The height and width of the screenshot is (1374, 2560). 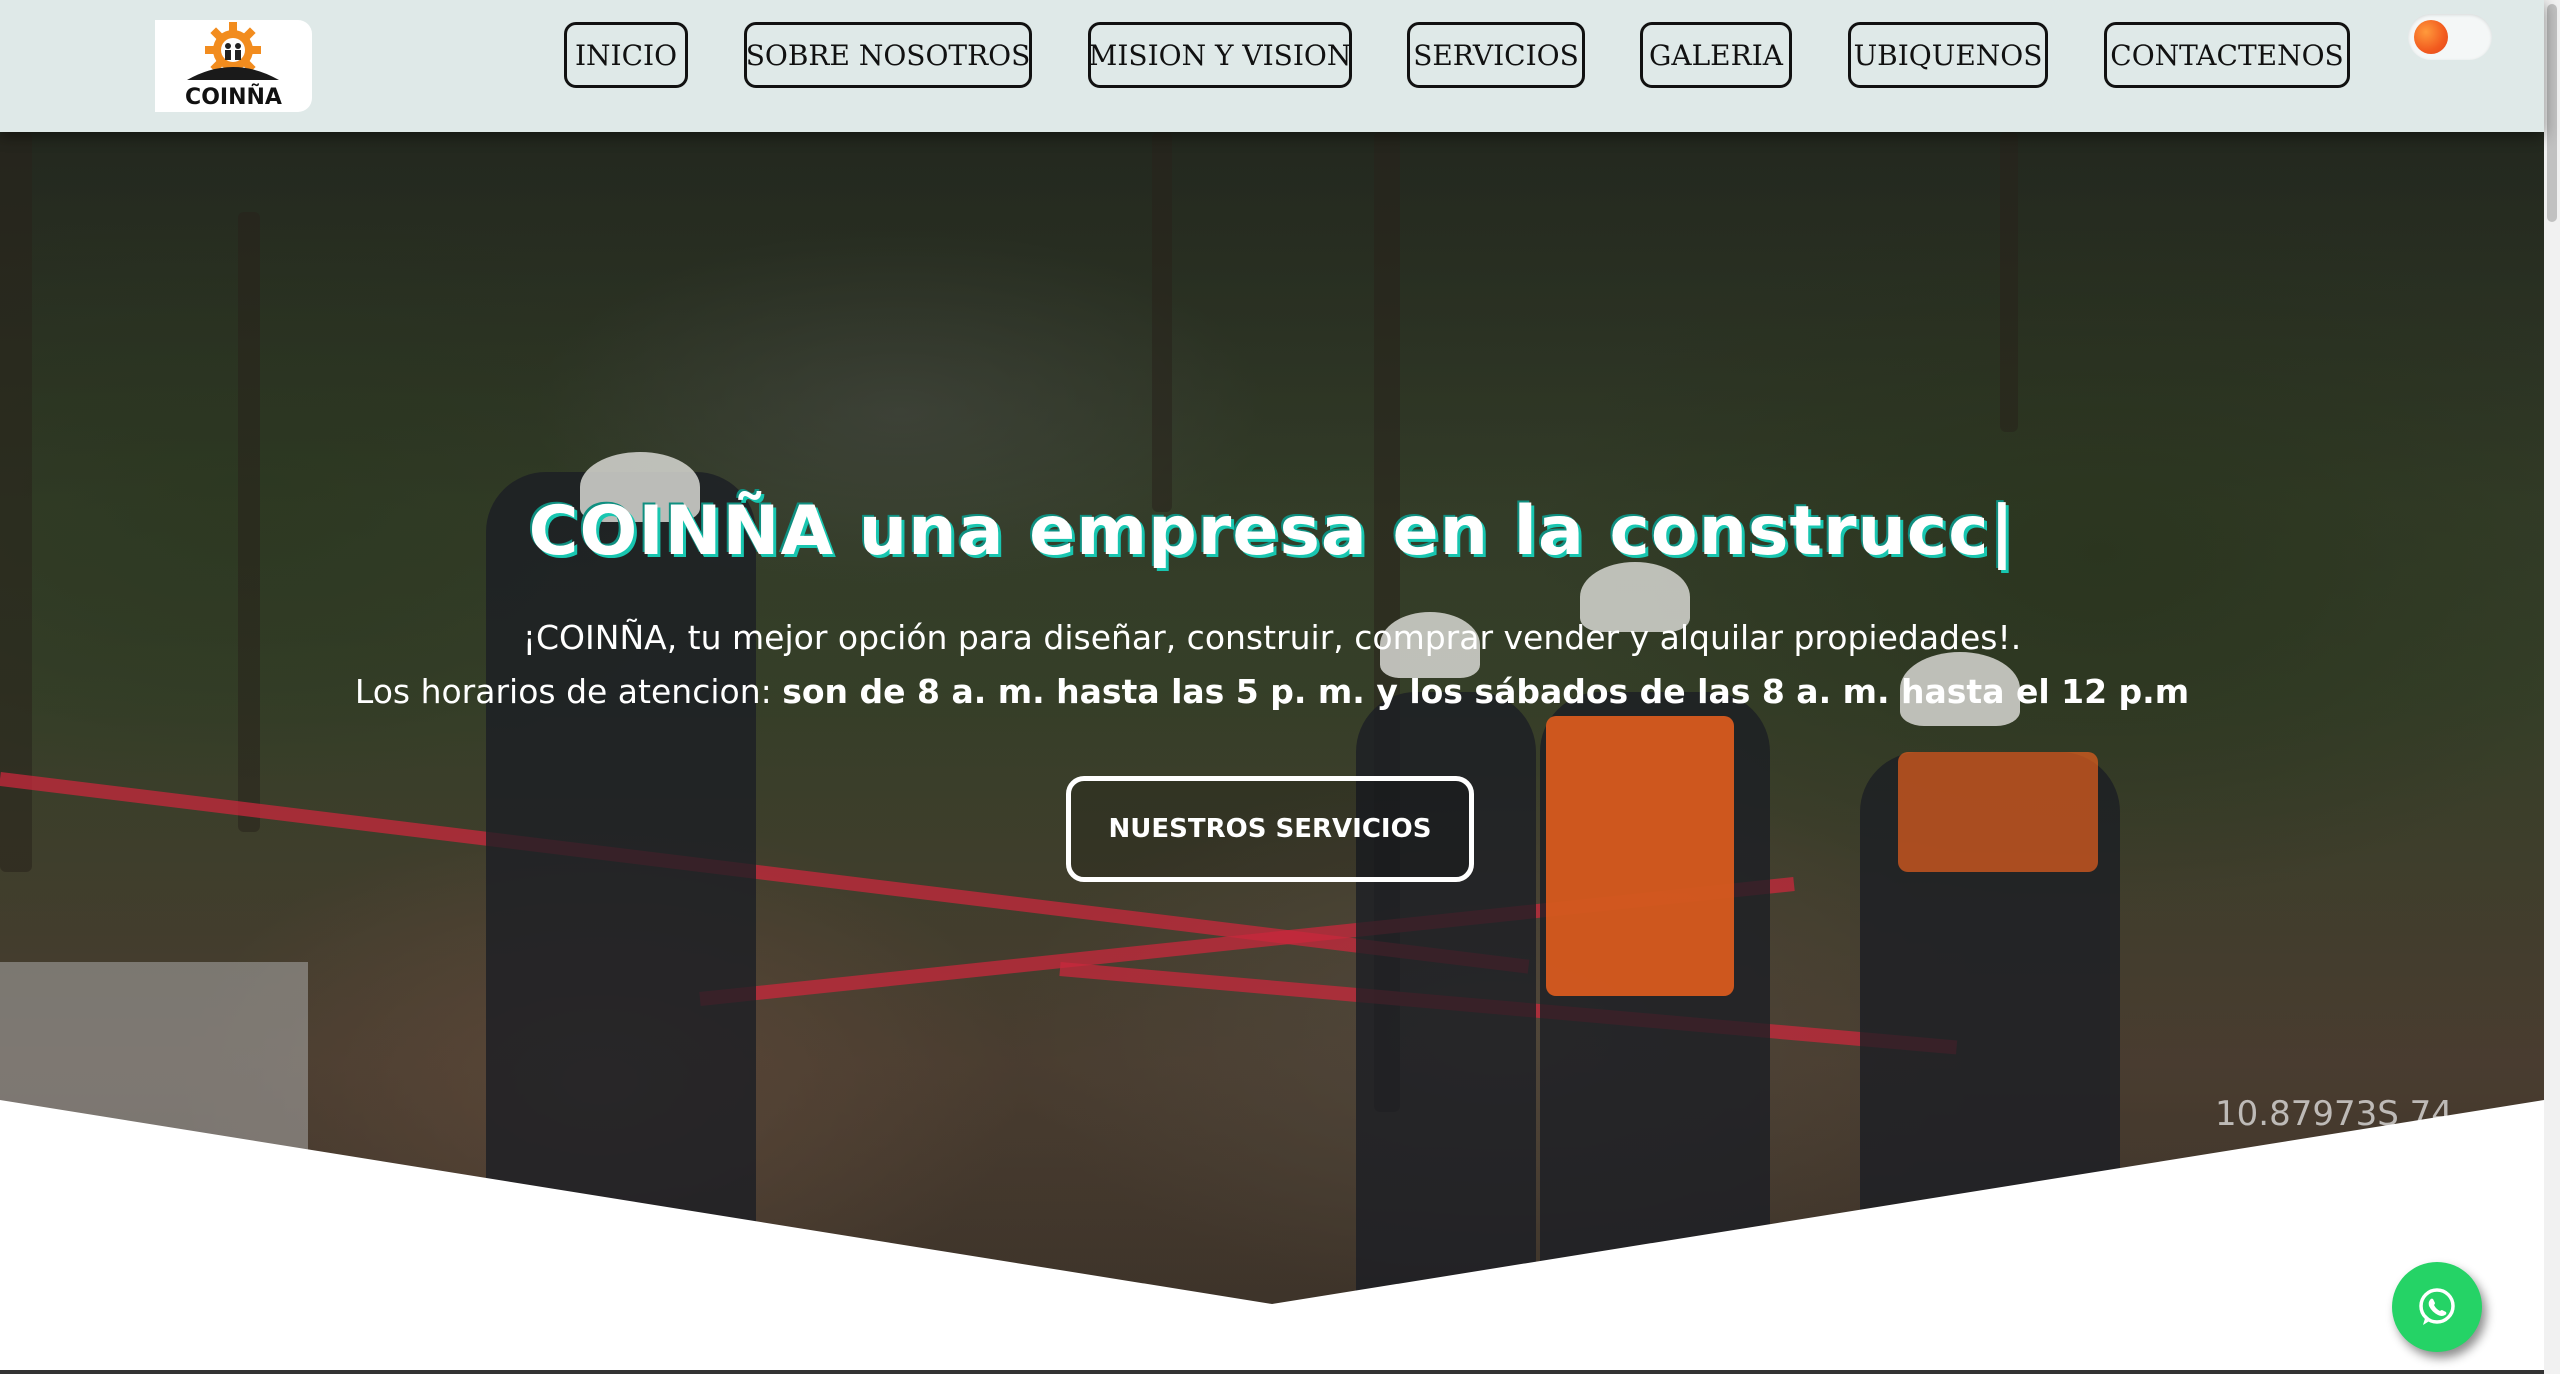 What do you see at coordinates (1496, 55) in the screenshot?
I see `nav-servicios-button: SERVICIOS` at bounding box center [1496, 55].